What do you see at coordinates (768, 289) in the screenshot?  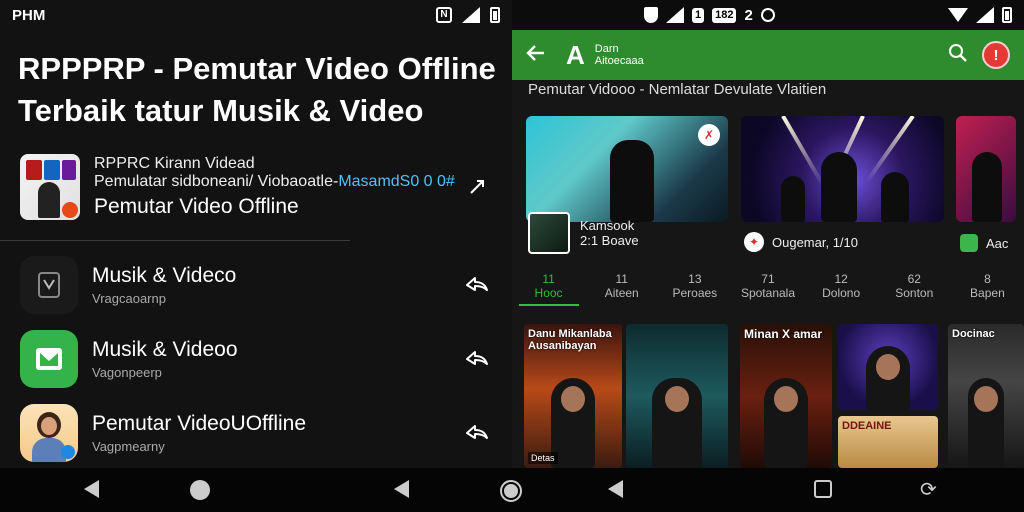 I see `tab-spotanala: 71 Spotanala` at bounding box center [768, 289].